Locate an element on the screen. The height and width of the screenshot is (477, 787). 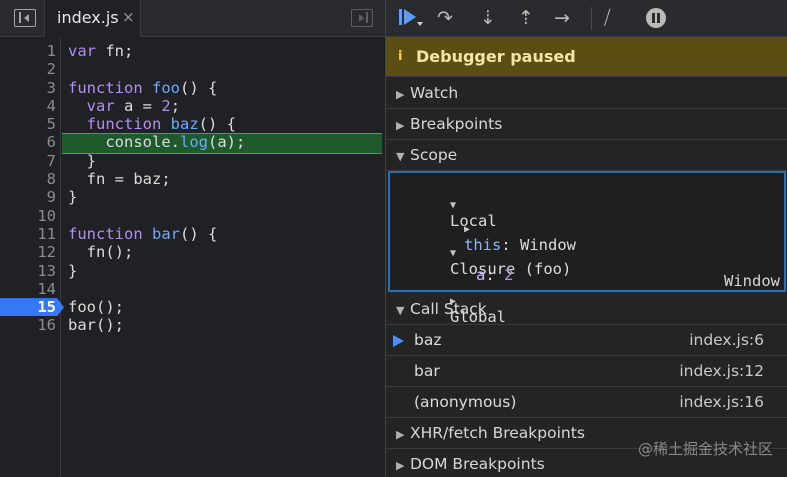
close-icon: × is located at coordinates (128, 17).